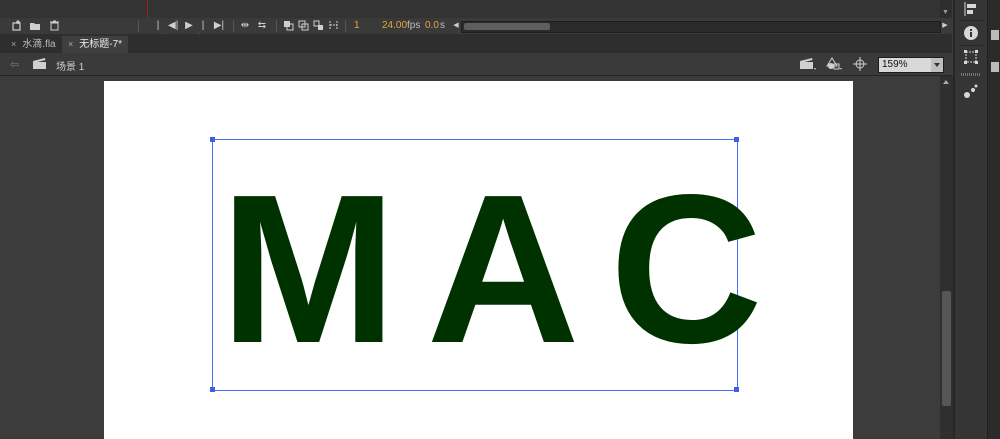  I want to click on selection-handle-bottom-right, so click(736, 389).